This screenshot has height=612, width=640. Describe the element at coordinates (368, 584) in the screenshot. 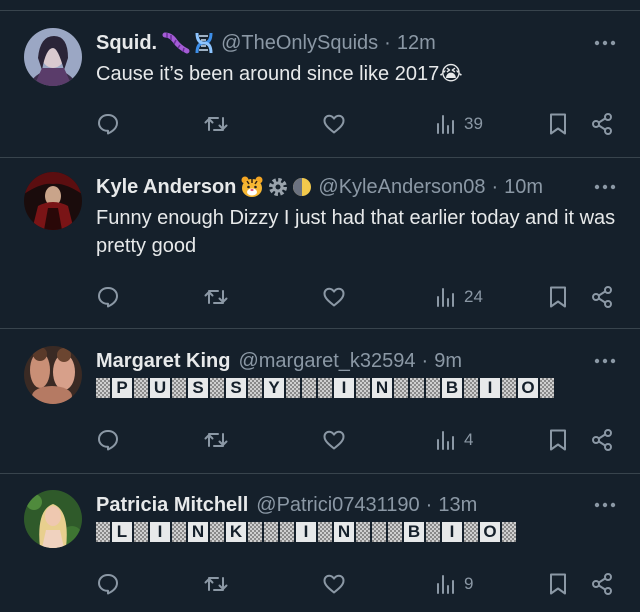

I see `action-bar: 9` at that location.